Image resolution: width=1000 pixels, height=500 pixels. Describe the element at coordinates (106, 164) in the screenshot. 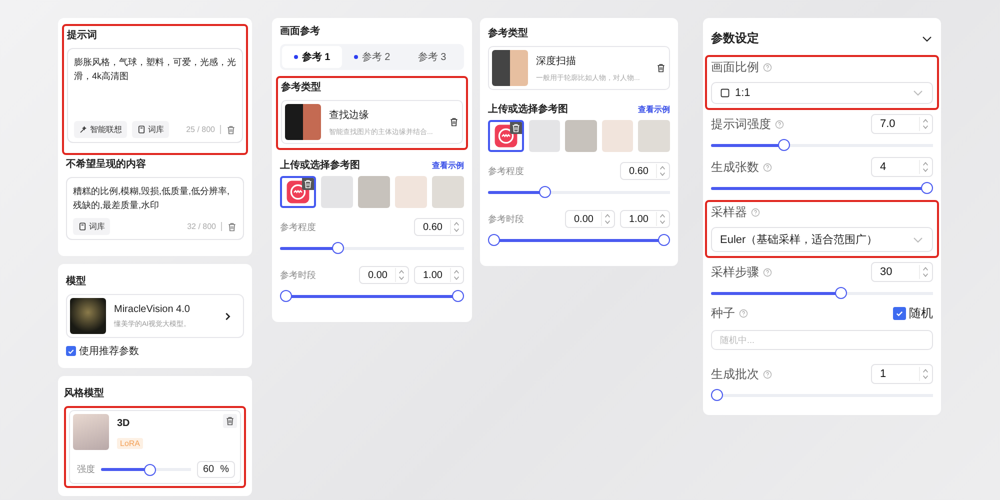

I see `section-title: 不希望呈现的内容` at that location.